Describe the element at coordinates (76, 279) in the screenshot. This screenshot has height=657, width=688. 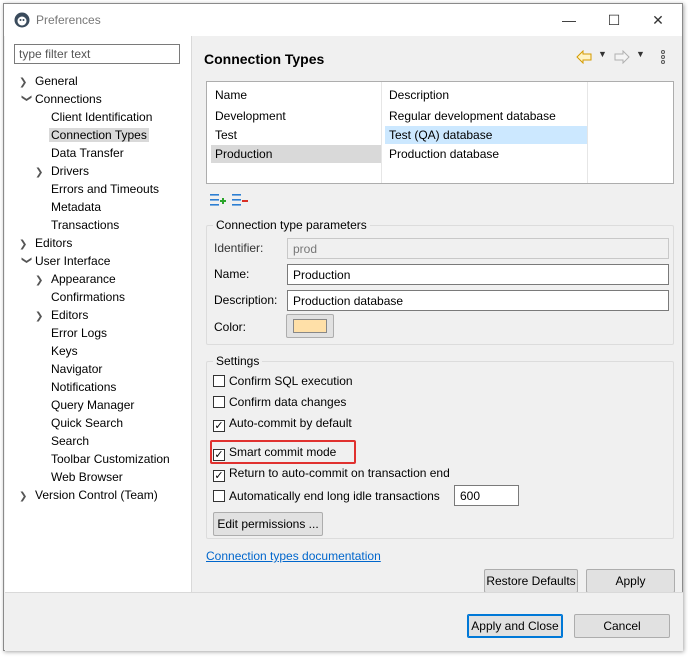
I see `tree-item-appearance: ❯ Appearance` at that location.